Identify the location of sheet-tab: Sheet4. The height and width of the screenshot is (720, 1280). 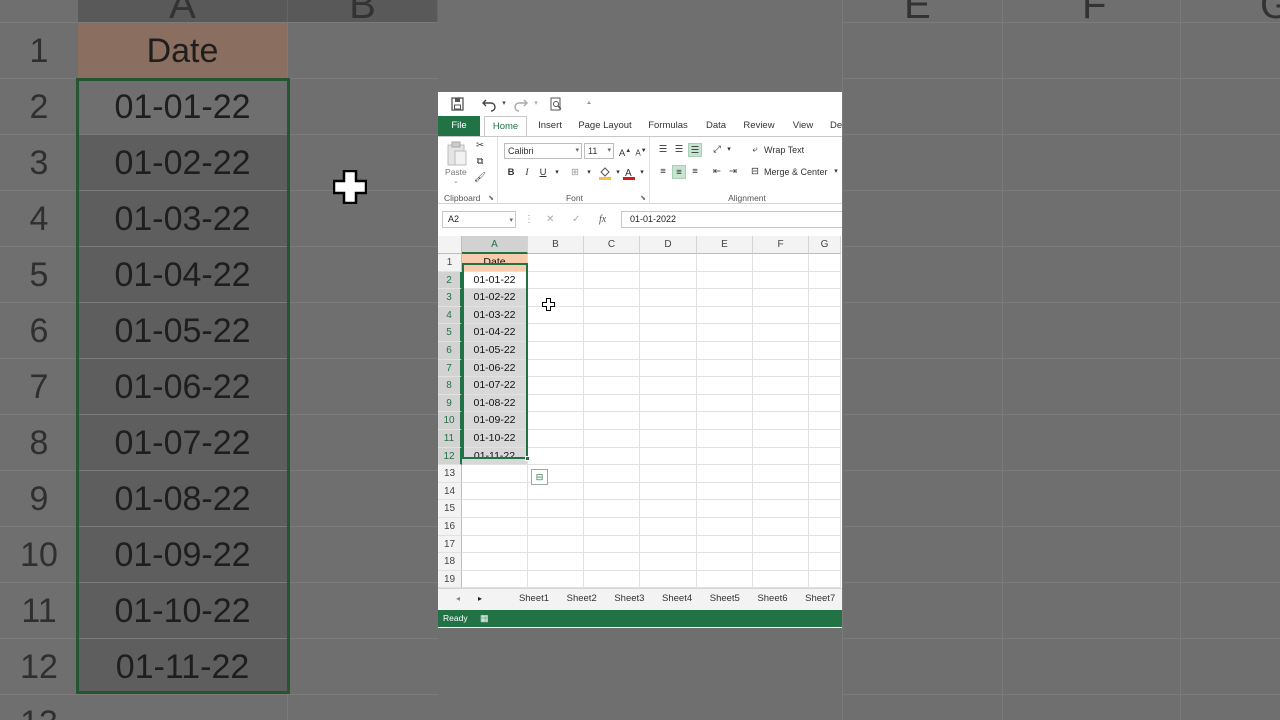
(677, 599).